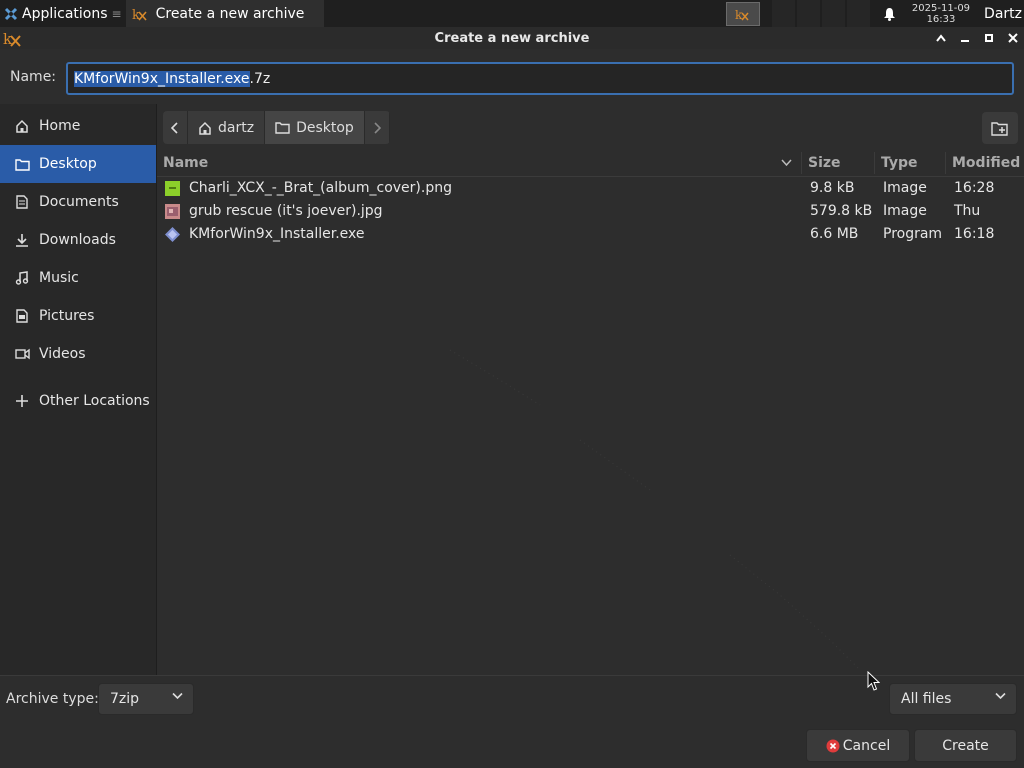 The image size is (1024, 768). I want to click on sidebar-item-label: Pictures, so click(67, 316).